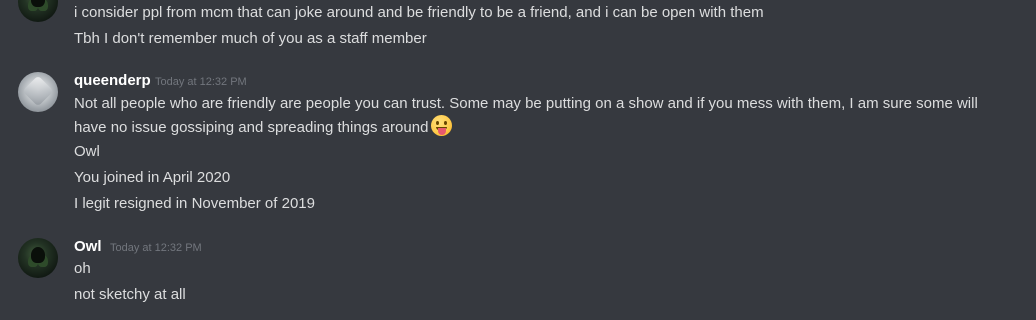 The height and width of the screenshot is (320, 1036). I want to click on message-text: oh, so click(82, 268).